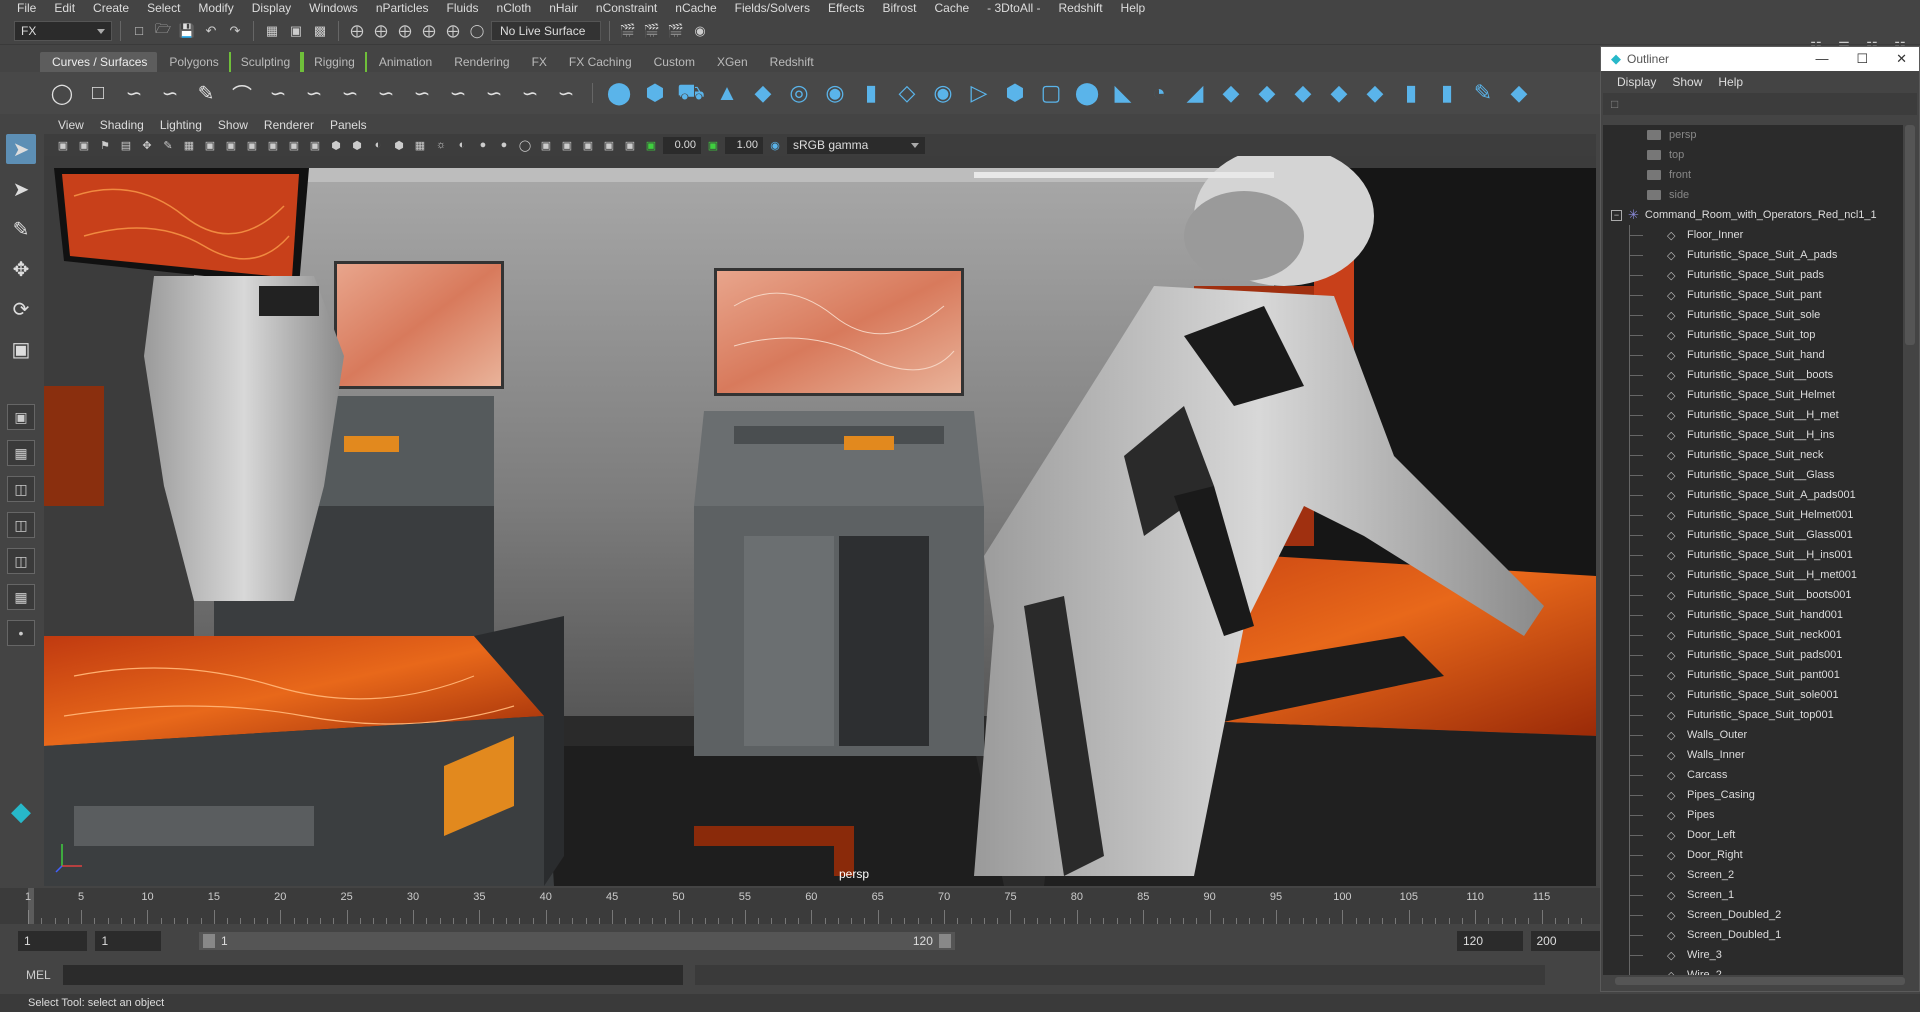 This screenshot has height=1012, width=1920. What do you see at coordinates (1519, 93) in the screenshot?
I see `surface-editing-icon: ◆` at bounding box center [1519, 93].